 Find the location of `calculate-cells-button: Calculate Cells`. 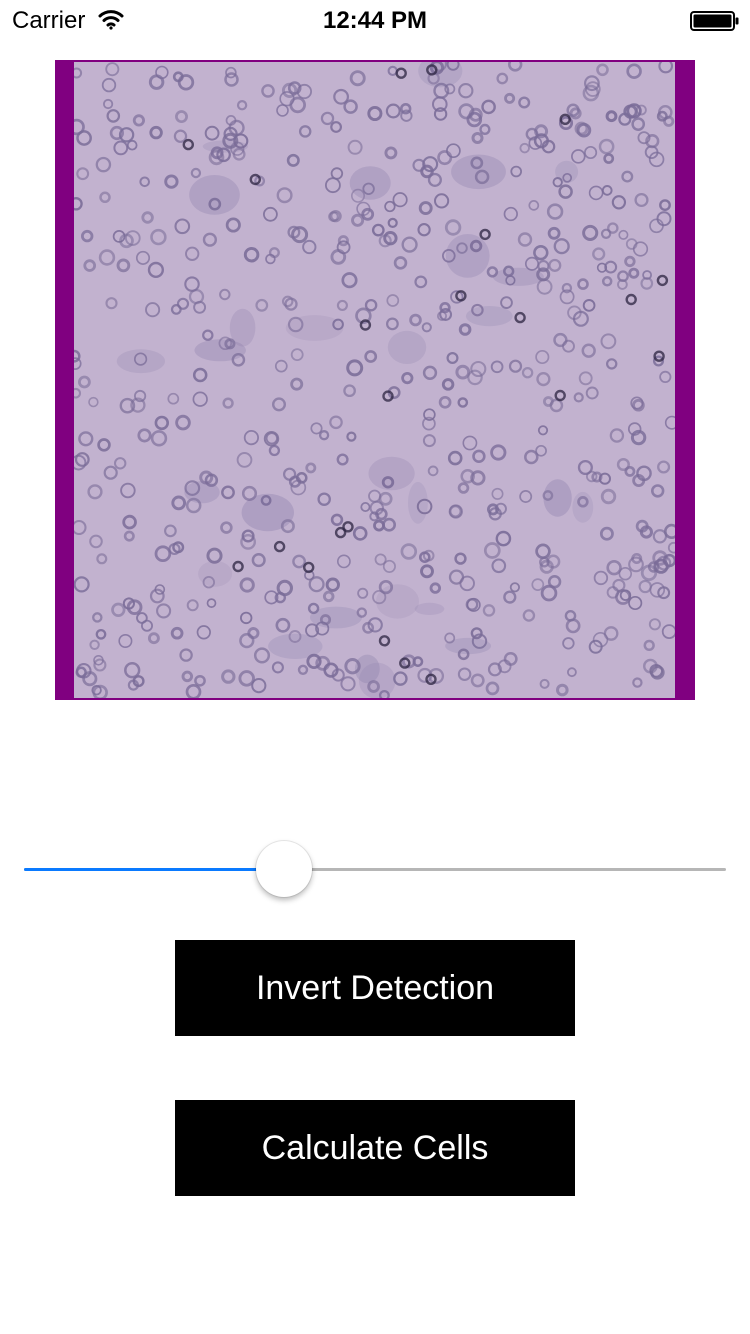

calculate-cells-button: Calculate Cells is located at coordinates (375, 1148).